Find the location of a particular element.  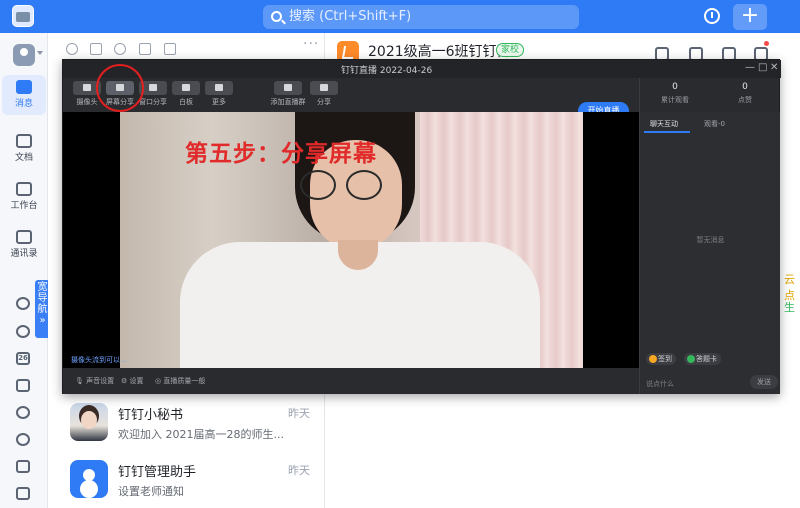

search-placeholder: 搜索 (Ctrl+Shift+F) is located at coordinates (350, 16).